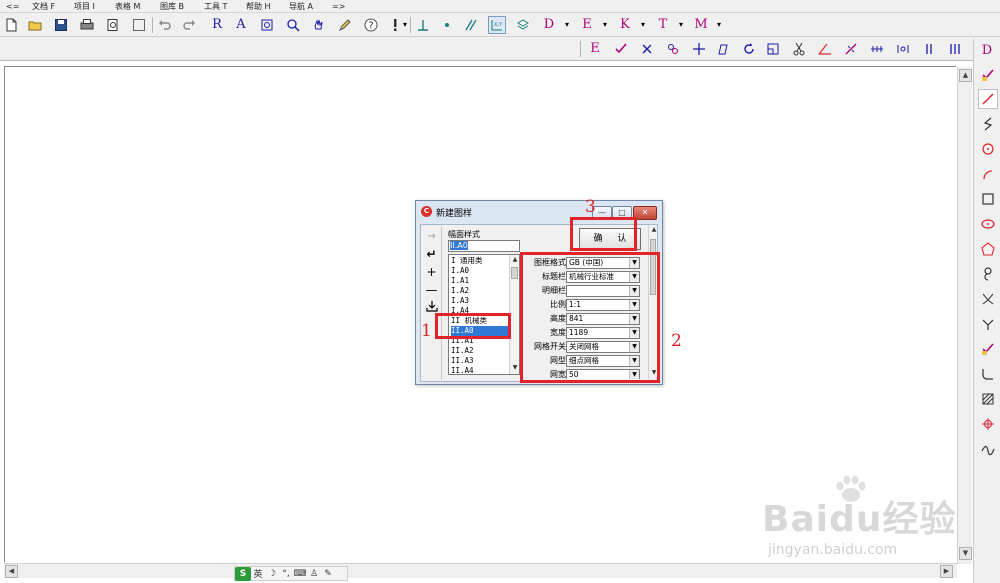  I want to click on menu-library: 图库 B, so click(172, 6).